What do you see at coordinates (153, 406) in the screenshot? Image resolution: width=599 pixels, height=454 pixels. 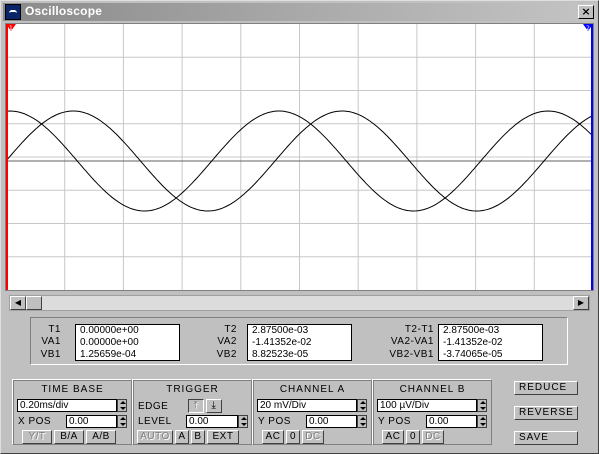 I see `edge-label: EDGE` at bounding box center [153, 406].